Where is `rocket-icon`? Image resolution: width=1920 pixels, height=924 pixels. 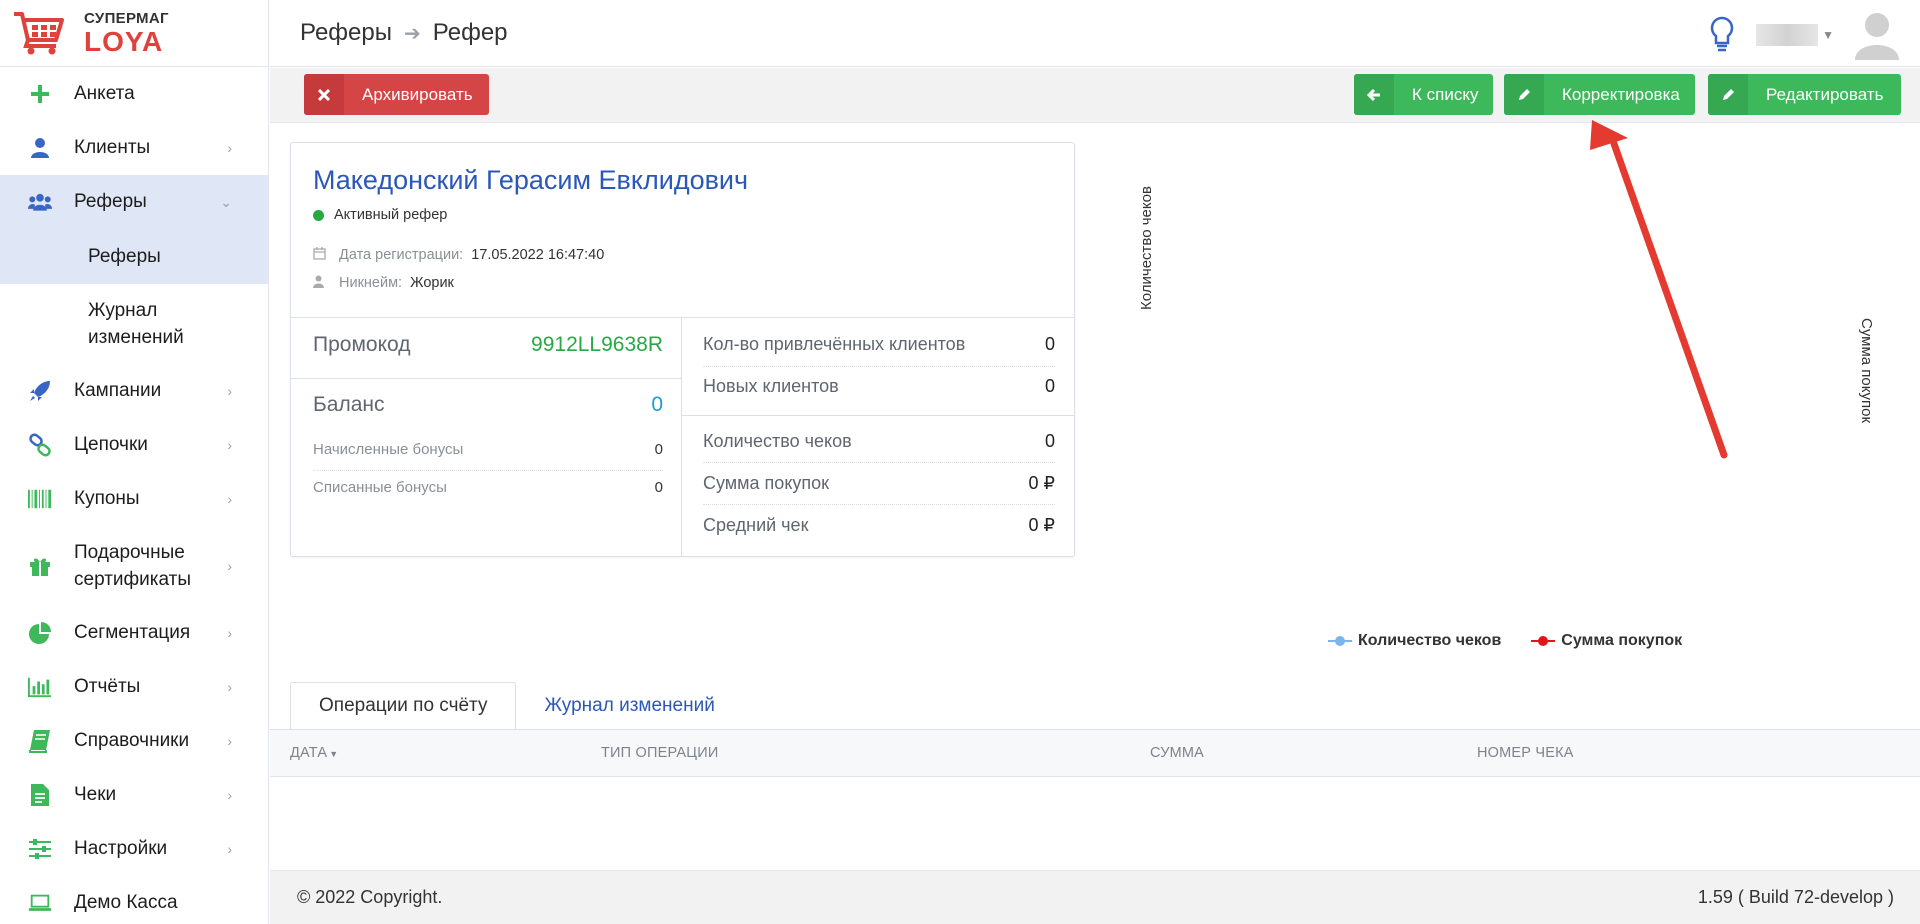
rocket-icon is located at coordinates (40, 391).